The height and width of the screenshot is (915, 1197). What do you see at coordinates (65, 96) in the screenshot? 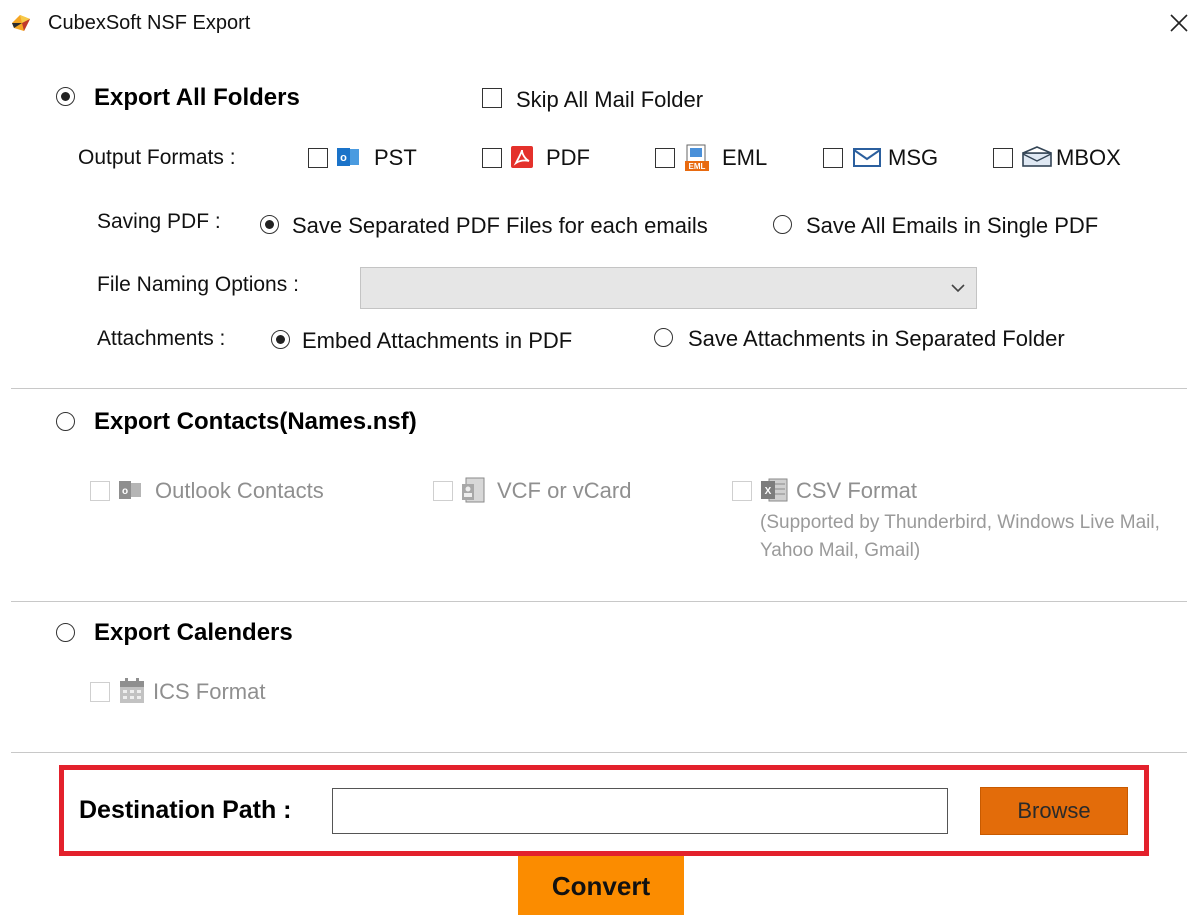
I see `export-all-folders-radio` at bounding box center [65, 96].